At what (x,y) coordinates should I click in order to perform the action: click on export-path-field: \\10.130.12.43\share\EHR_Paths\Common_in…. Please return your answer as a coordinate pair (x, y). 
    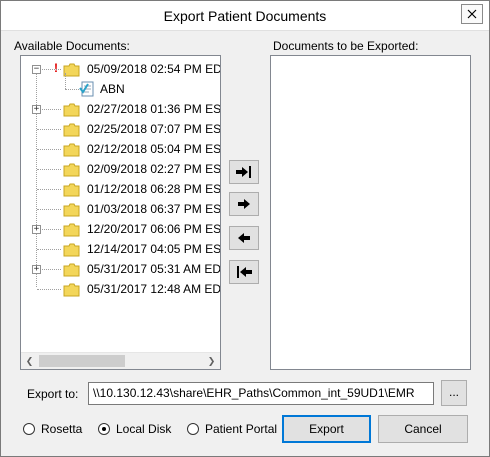
    Looking at the image, I should click on (261, 393).